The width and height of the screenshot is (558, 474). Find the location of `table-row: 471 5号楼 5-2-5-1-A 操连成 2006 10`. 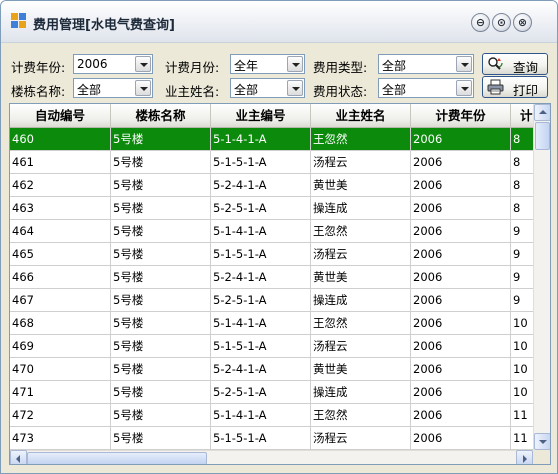

table-row: 471 5号楼 5-2-5-1-A 操连成 2006 10 is located at coordinates (271, 392).